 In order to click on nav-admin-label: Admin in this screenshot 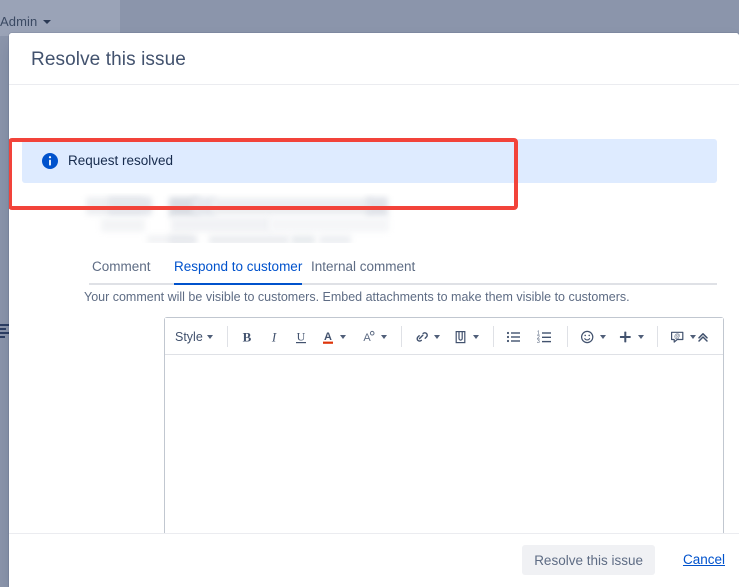, I will do `click(18, 21)`.